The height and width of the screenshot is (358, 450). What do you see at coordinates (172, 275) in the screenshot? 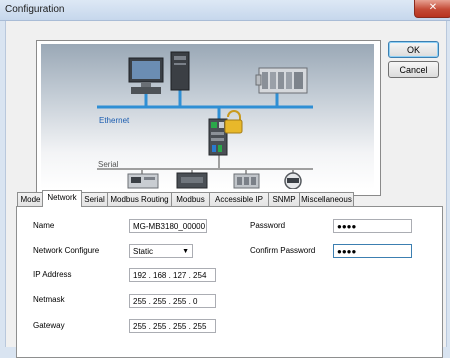
I see `ip-address-field: 192 . 168 . 127 . 254` at bounding box center [172, 275].